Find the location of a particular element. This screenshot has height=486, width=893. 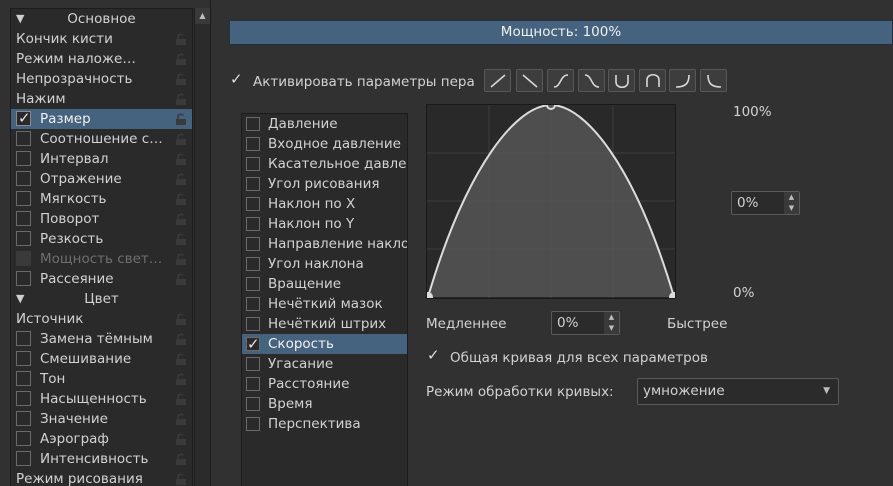

sensor-item: Угол наклона is located at coordinates (324, 264).